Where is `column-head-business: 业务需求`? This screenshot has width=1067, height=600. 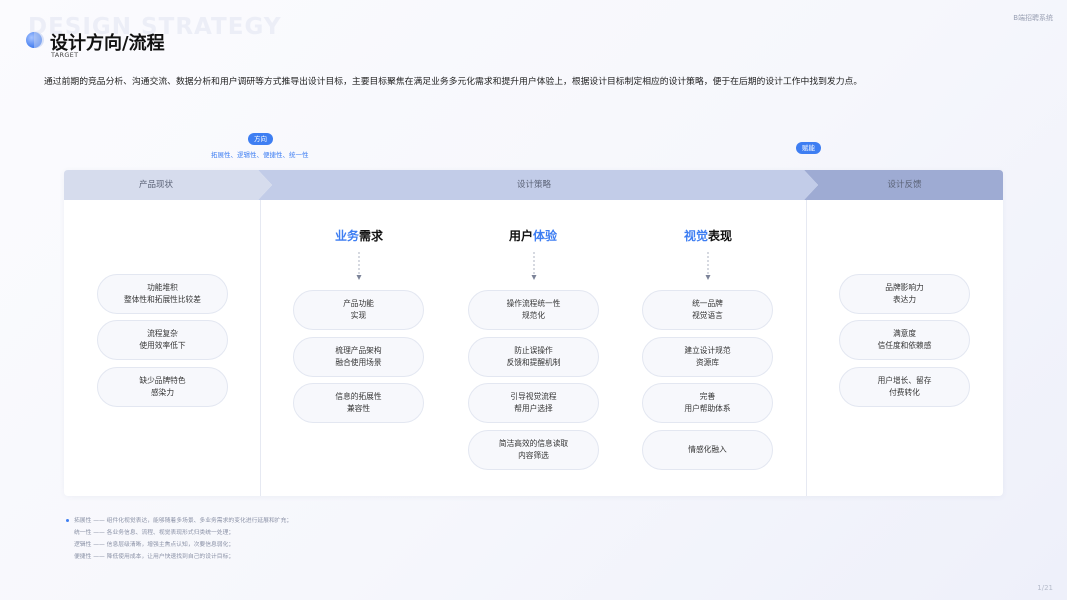 column-head-business: 业务需求 is located at coordinates (359, 235).